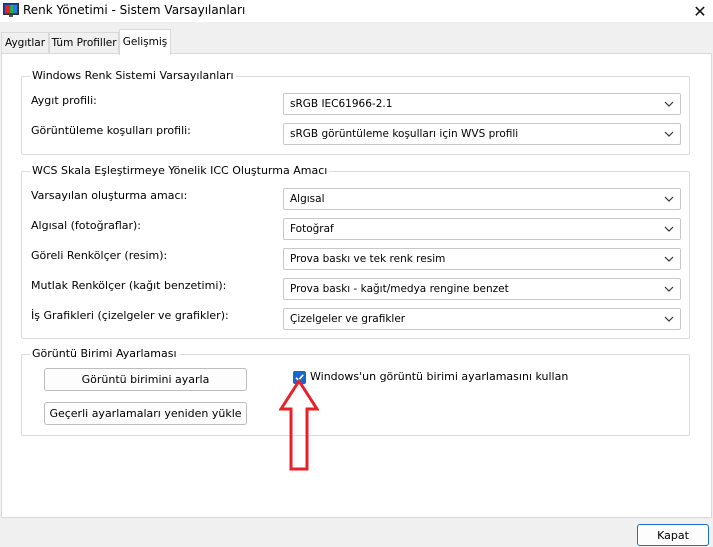  Describe the element at coordinates (86, 225) in the screenshot. I see `perceptual-label: Algısal (fotoğraflar):` at that location.